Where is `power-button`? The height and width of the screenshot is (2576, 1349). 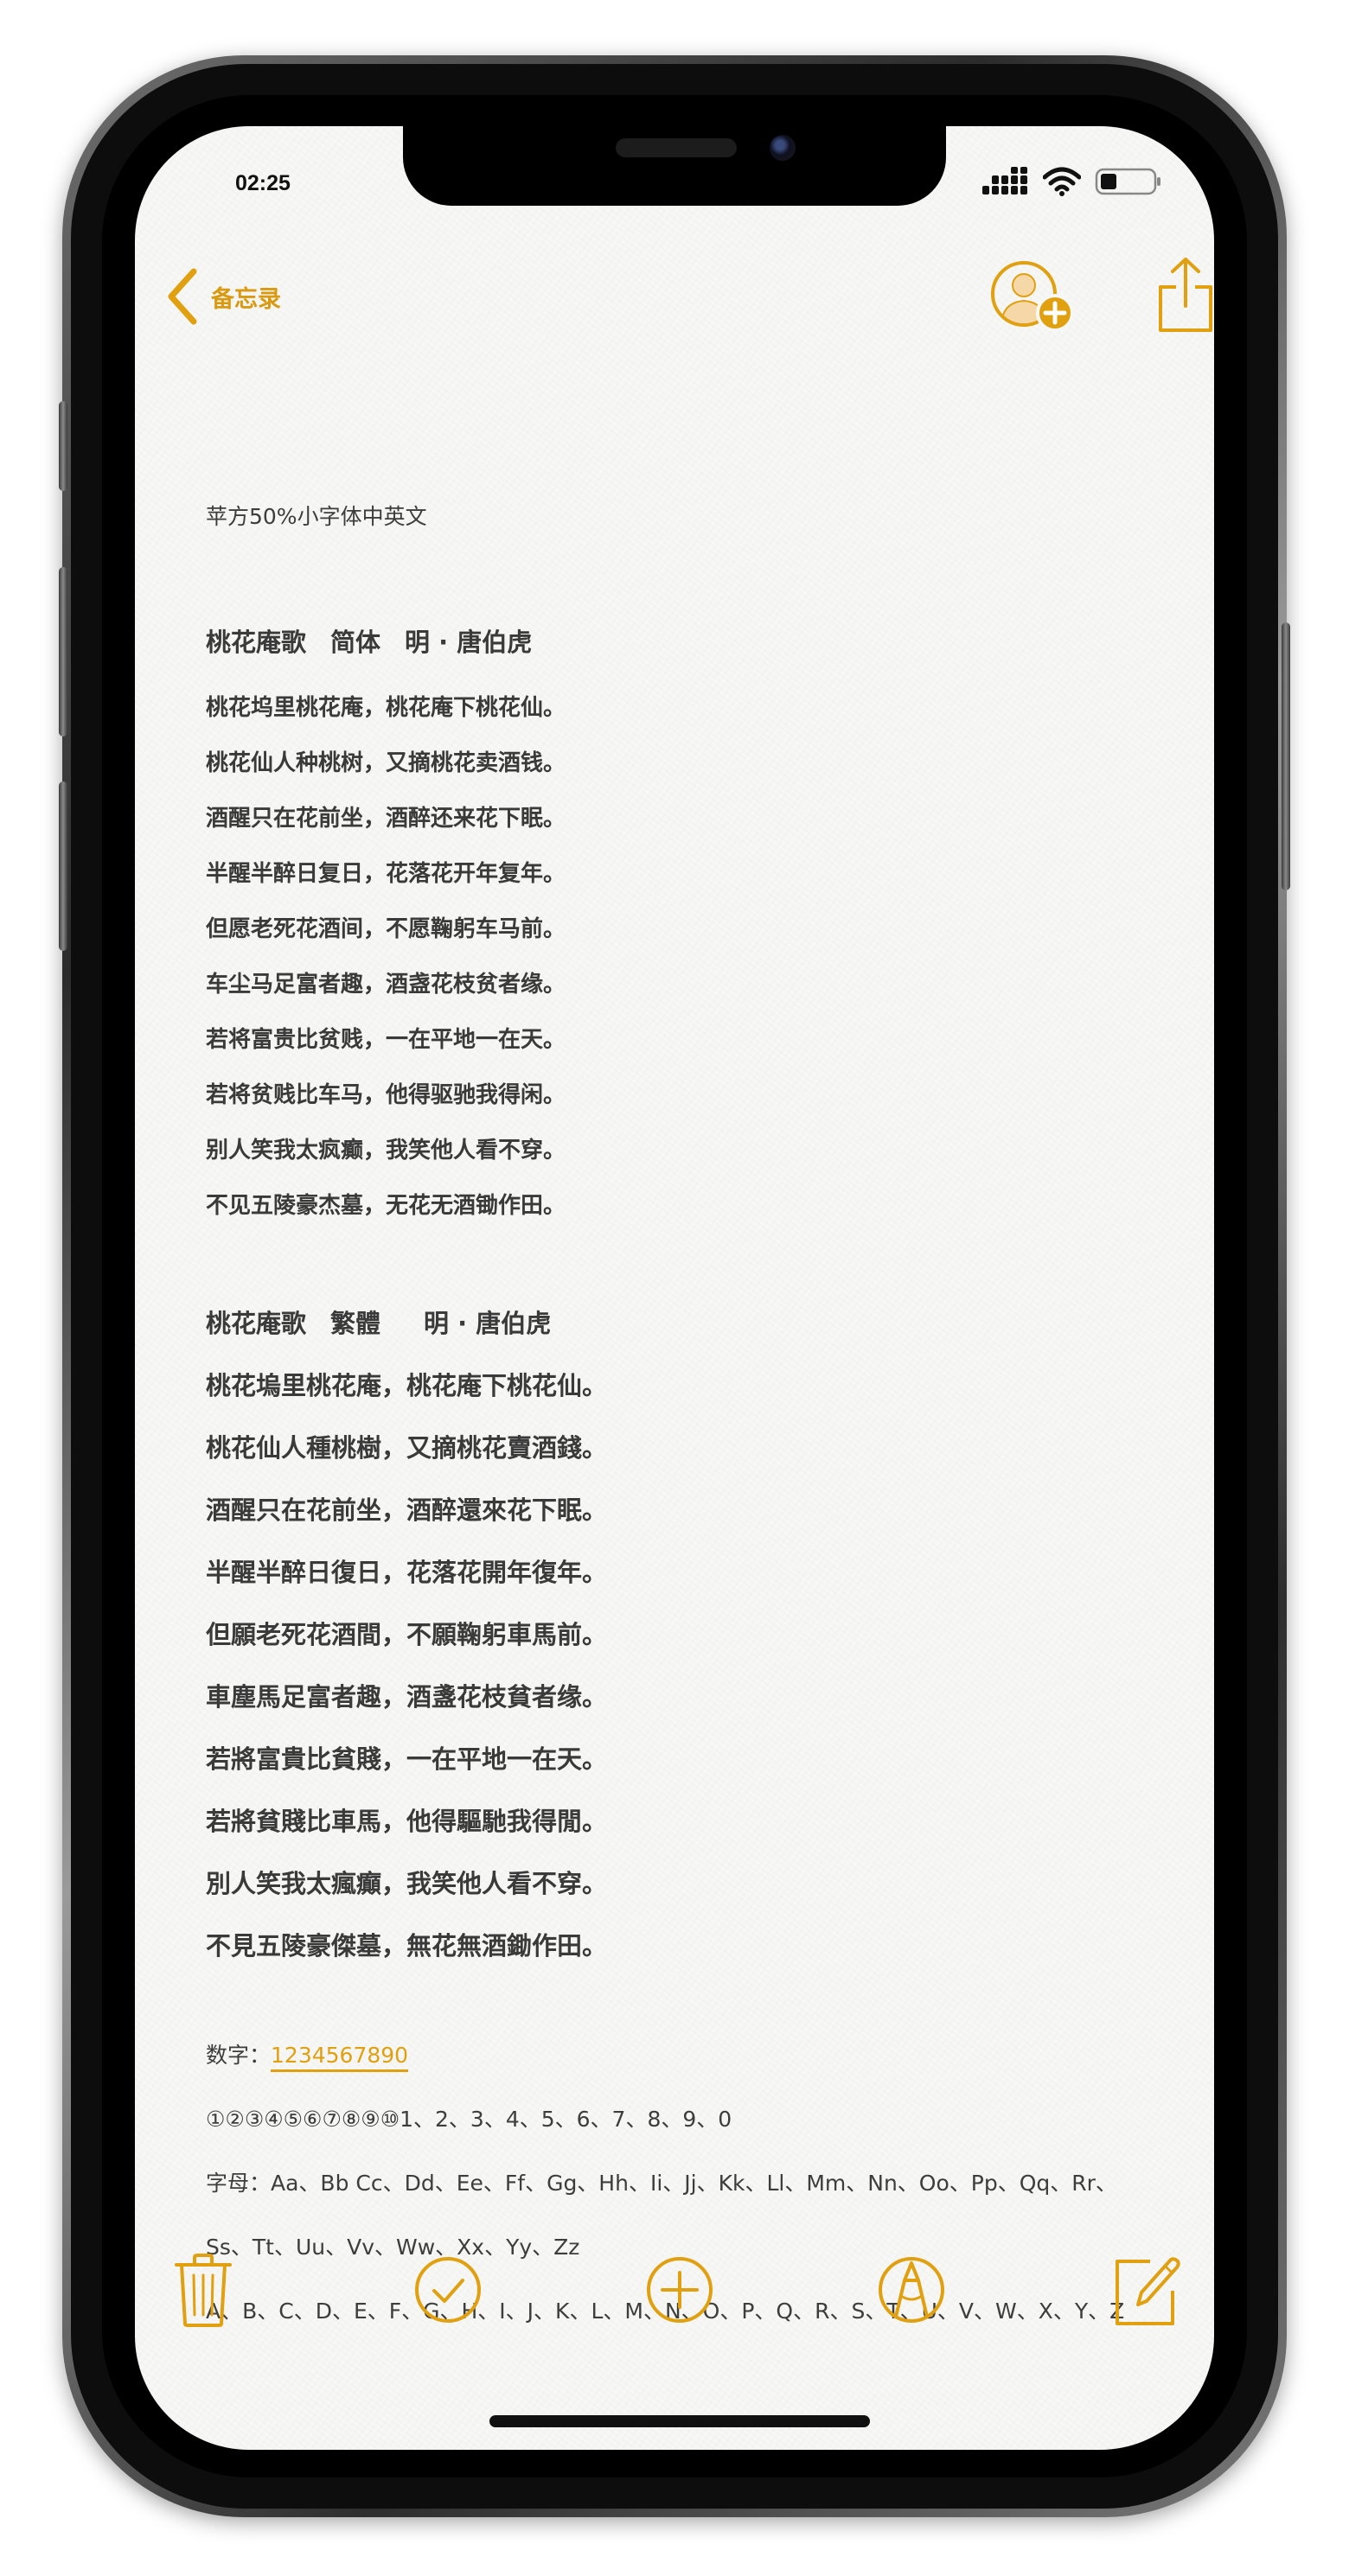
power-button is located at coordinates (1286, 756).